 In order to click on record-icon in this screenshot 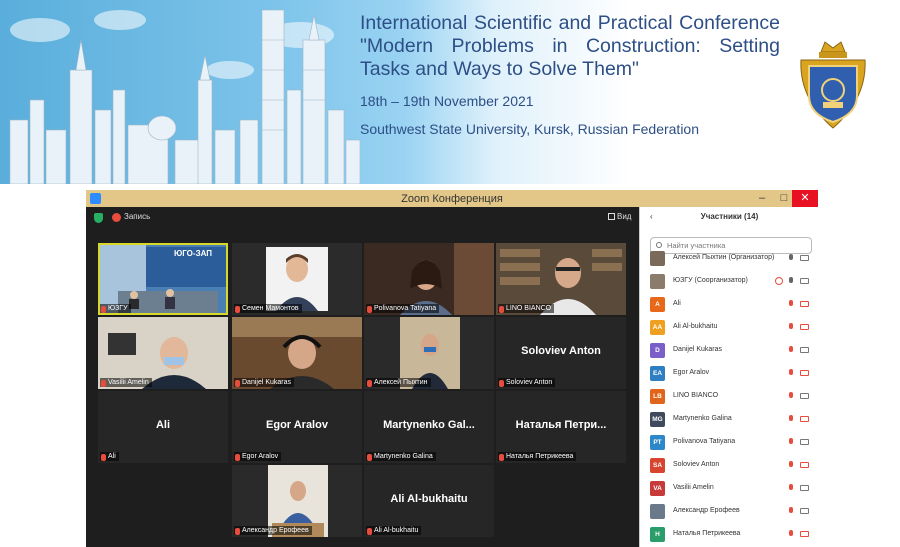, I will do `click(116, 217)`.